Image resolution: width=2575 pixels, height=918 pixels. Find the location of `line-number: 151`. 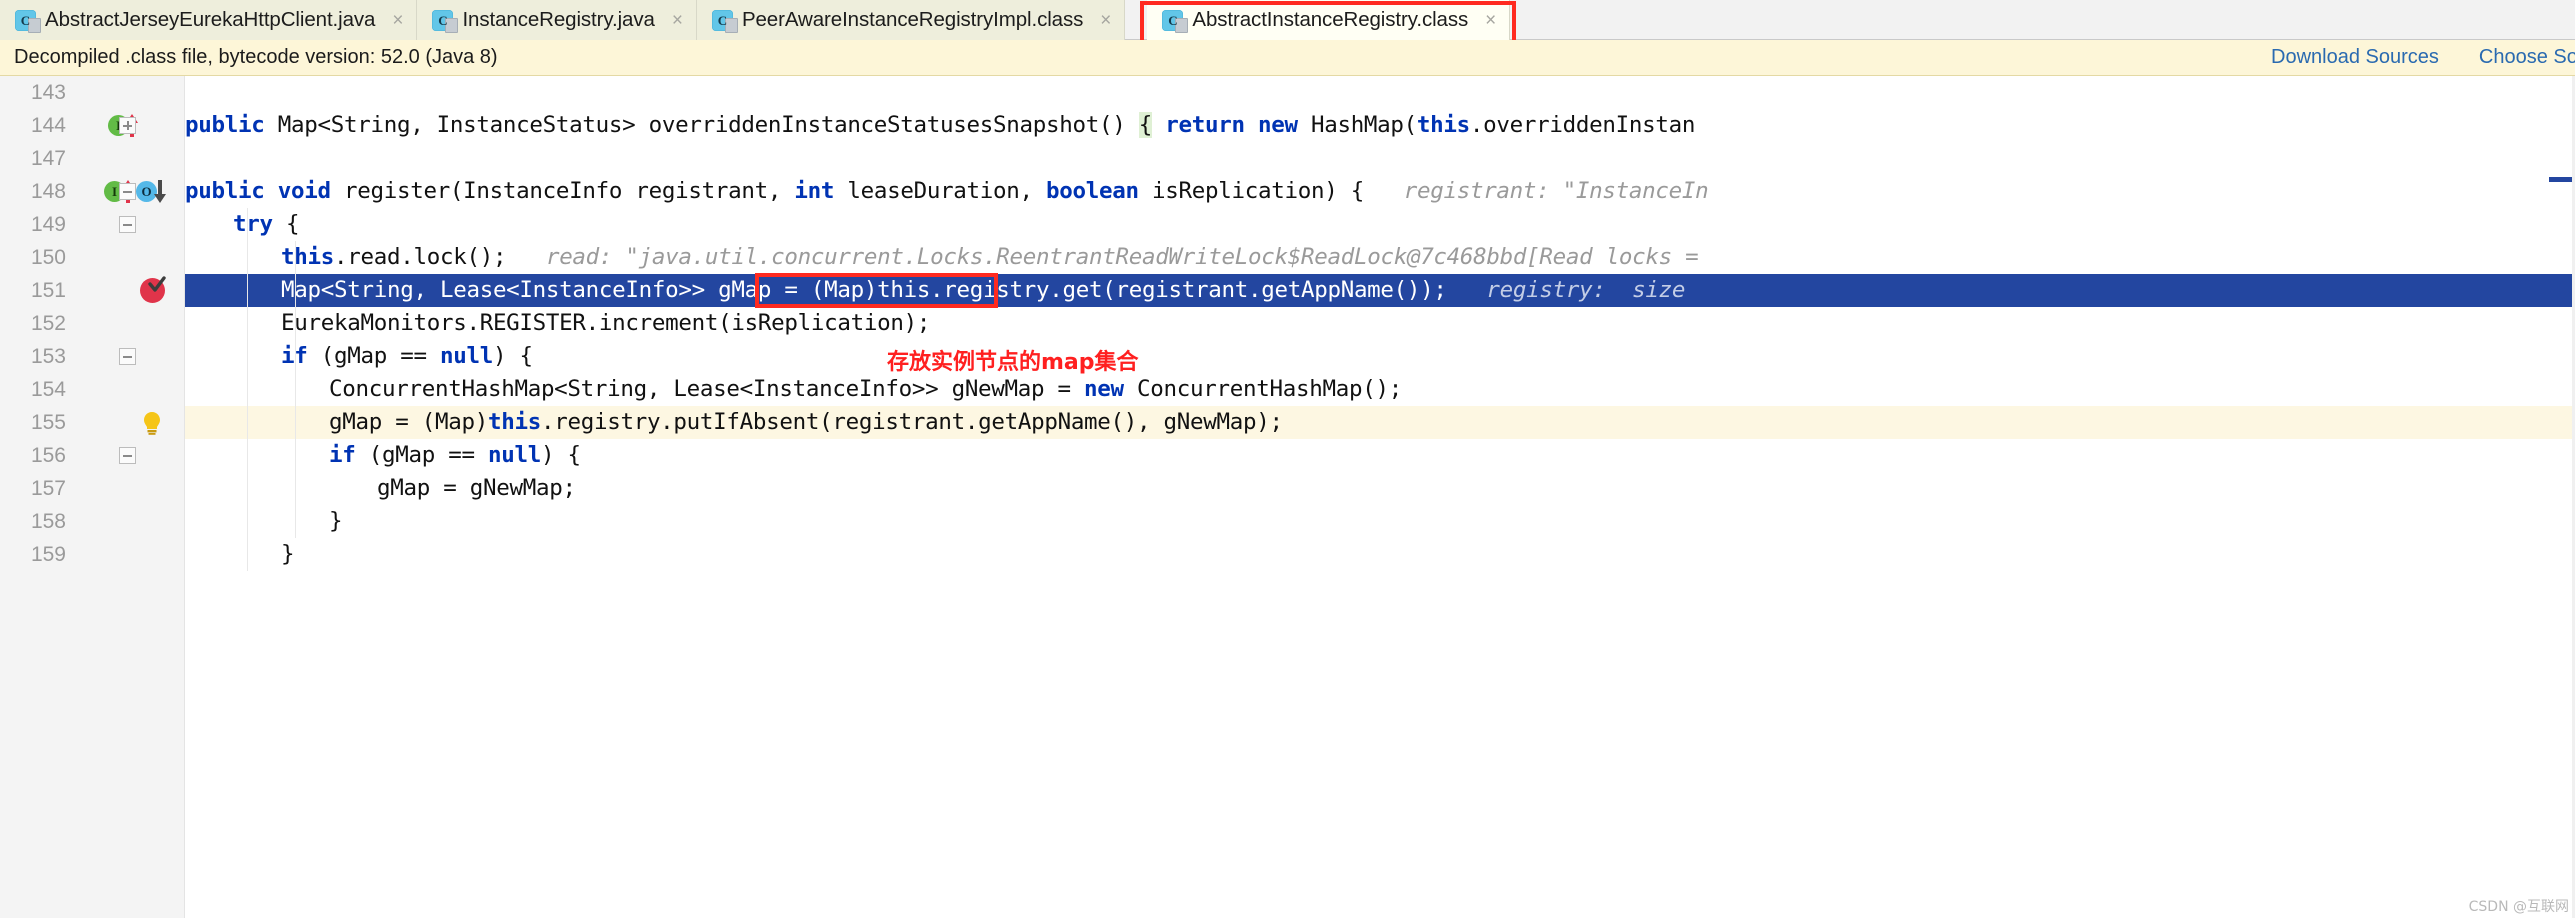

line-number: 151 is located at coordinates (48, 290).